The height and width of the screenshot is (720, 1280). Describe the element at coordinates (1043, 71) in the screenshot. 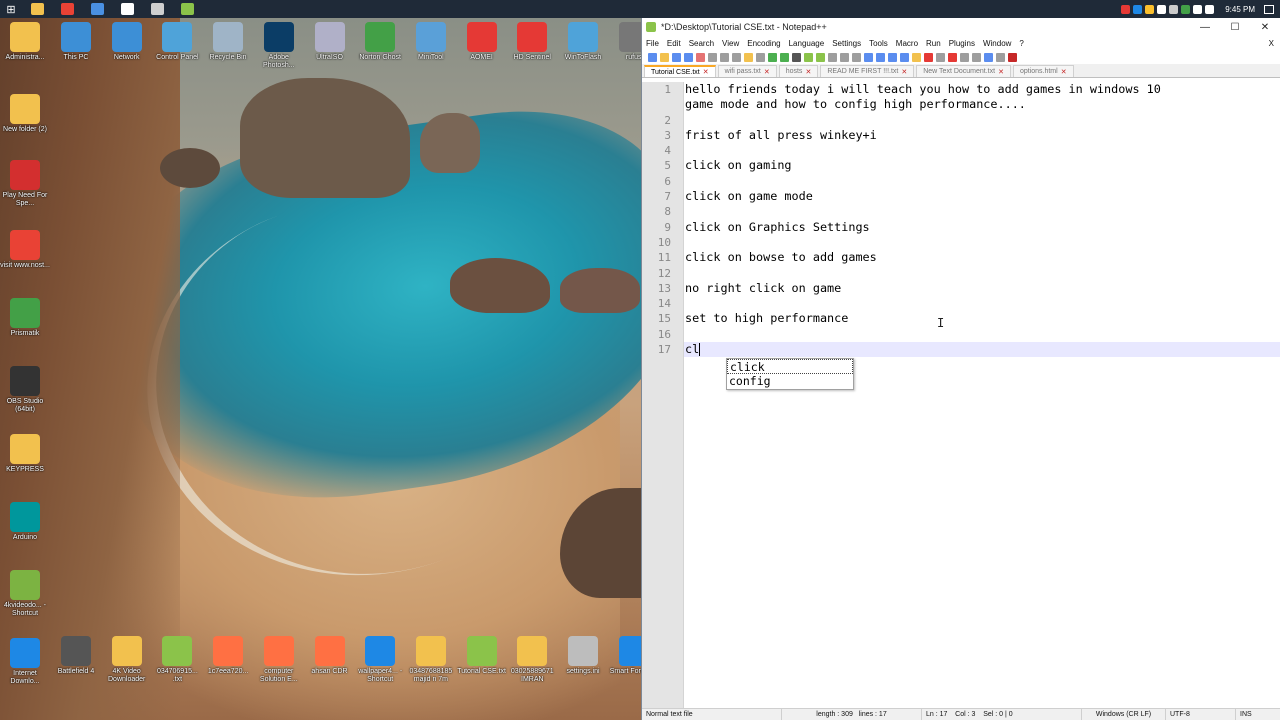

I see `tab-document: options.html ✕` at that location.